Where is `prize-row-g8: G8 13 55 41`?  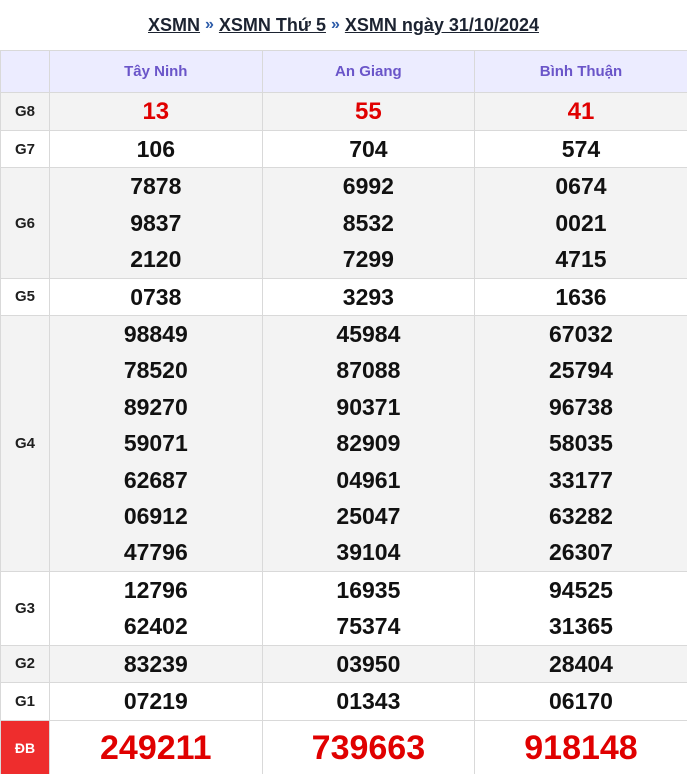 prize-row-g8: G8 13 55 41 is located at coordinates (343, 111).